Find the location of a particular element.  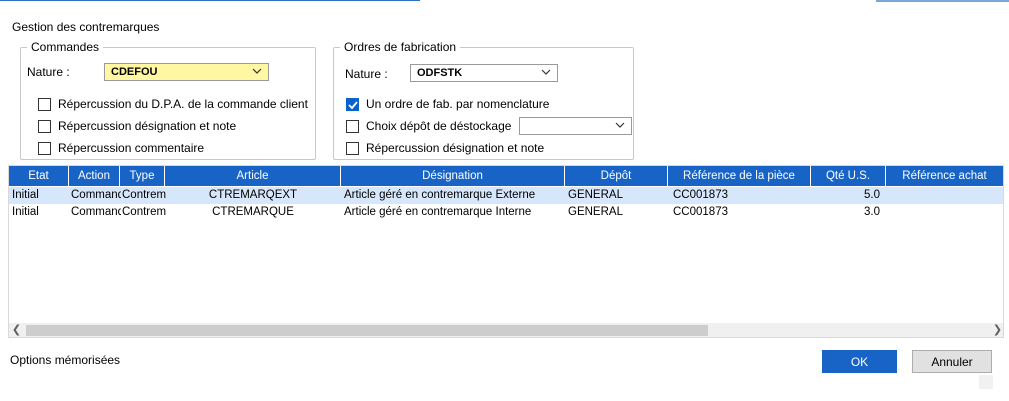

cell-article: CTREMARQUE is located at coordinates (253, 212).